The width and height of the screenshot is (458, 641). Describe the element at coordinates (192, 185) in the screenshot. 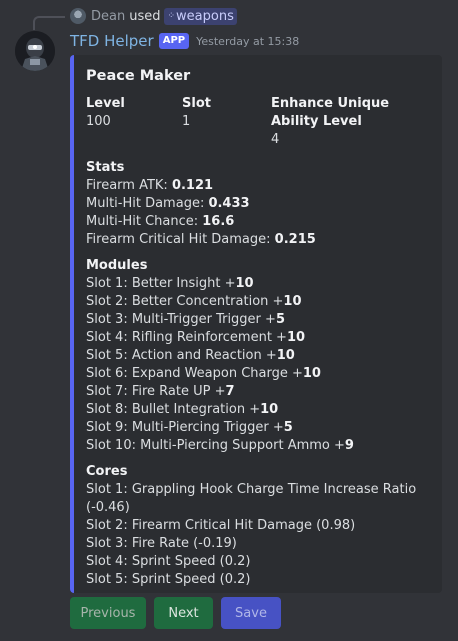

I see `stat-line-value: 0.121` at that location.